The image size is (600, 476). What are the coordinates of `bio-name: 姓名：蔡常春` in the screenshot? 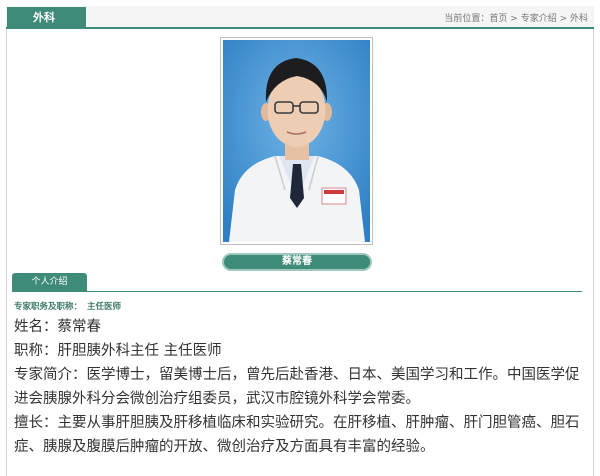 It's located at (57, 327).